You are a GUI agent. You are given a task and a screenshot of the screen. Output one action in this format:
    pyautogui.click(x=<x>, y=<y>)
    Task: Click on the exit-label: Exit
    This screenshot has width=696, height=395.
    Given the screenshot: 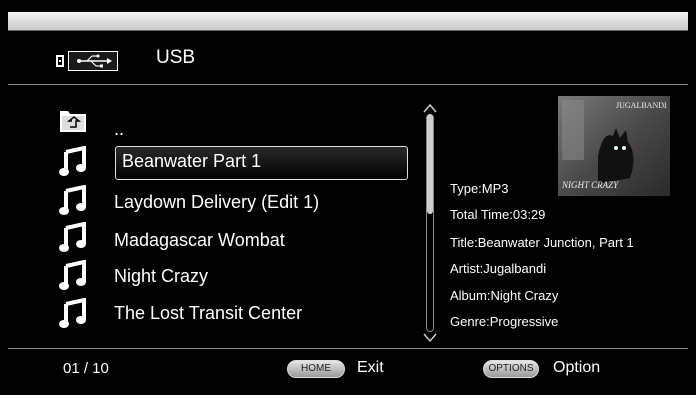 What is the action you would take?
    pyautogui.click(x=370, y=368)
    